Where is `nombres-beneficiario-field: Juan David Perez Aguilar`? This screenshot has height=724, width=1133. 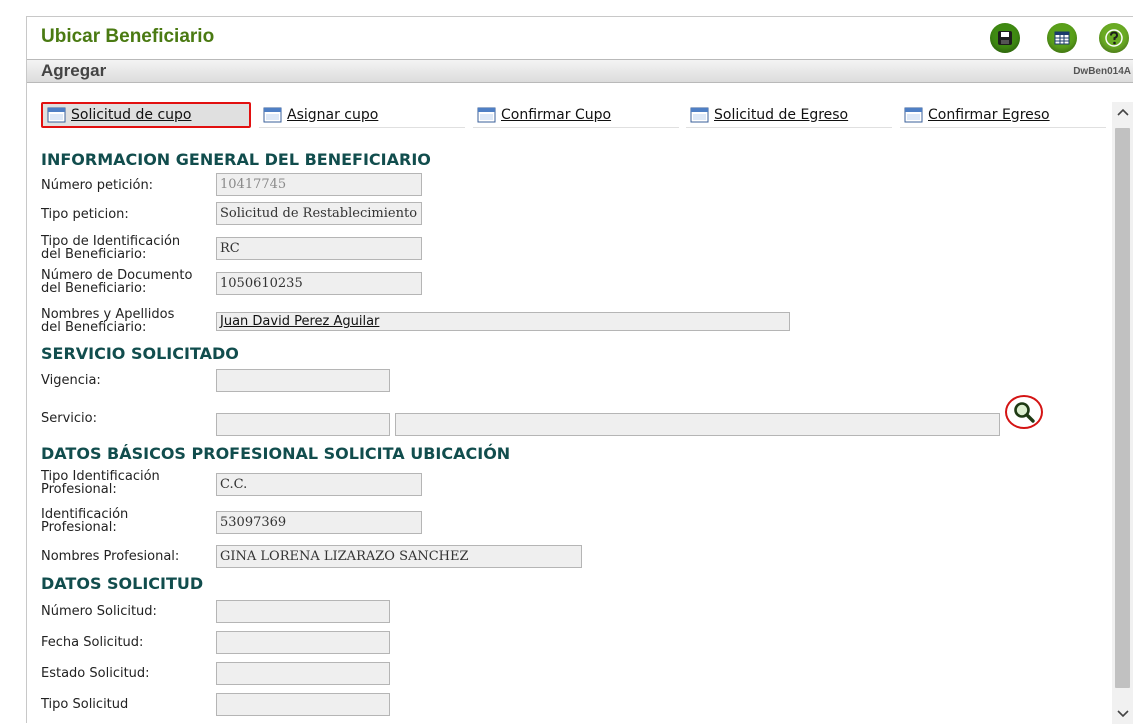 nombres-beneficiario-field: Juan David Perez Aguilar is located at coordinates (503, 321).